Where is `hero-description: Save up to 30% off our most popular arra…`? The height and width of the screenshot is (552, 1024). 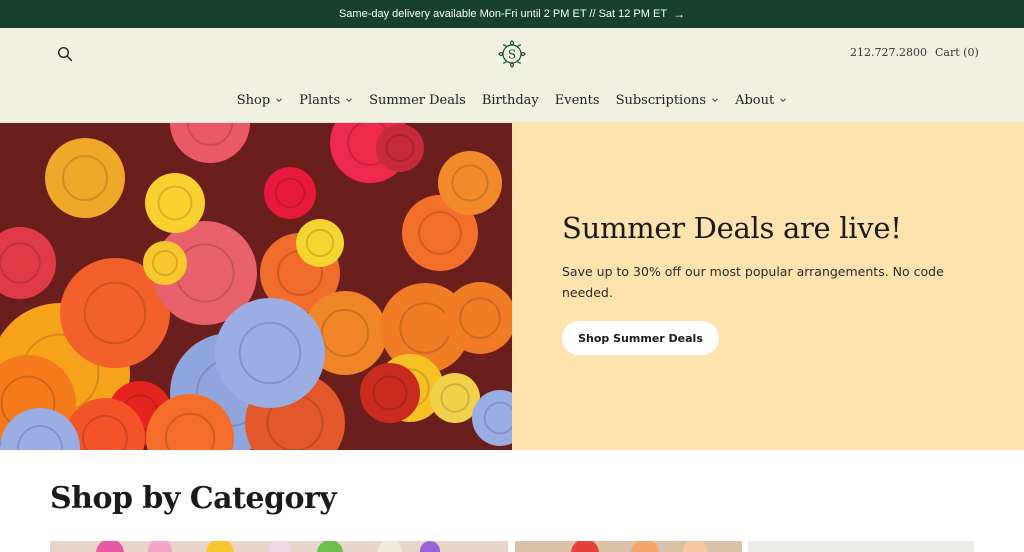
hero-description: Save up to 30% off our most popular arra… is located at coordinates (753, 282).